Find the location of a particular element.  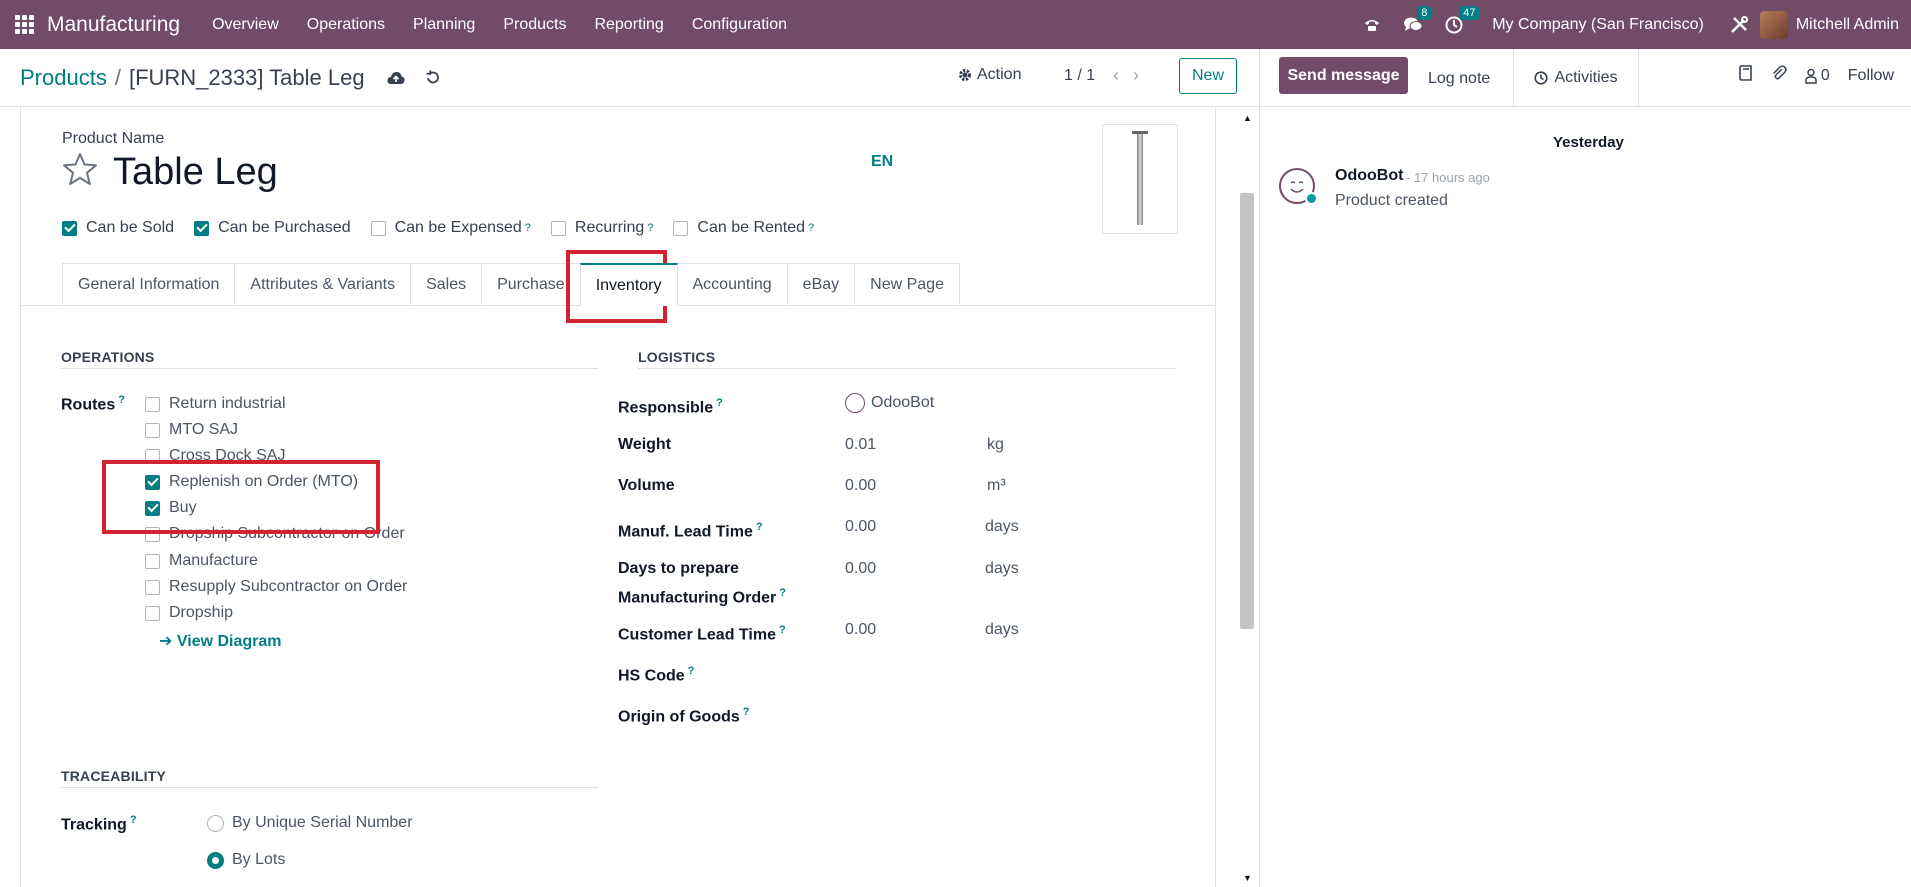

operations-title: OPERATIONS is located at coordinates (108, 357).